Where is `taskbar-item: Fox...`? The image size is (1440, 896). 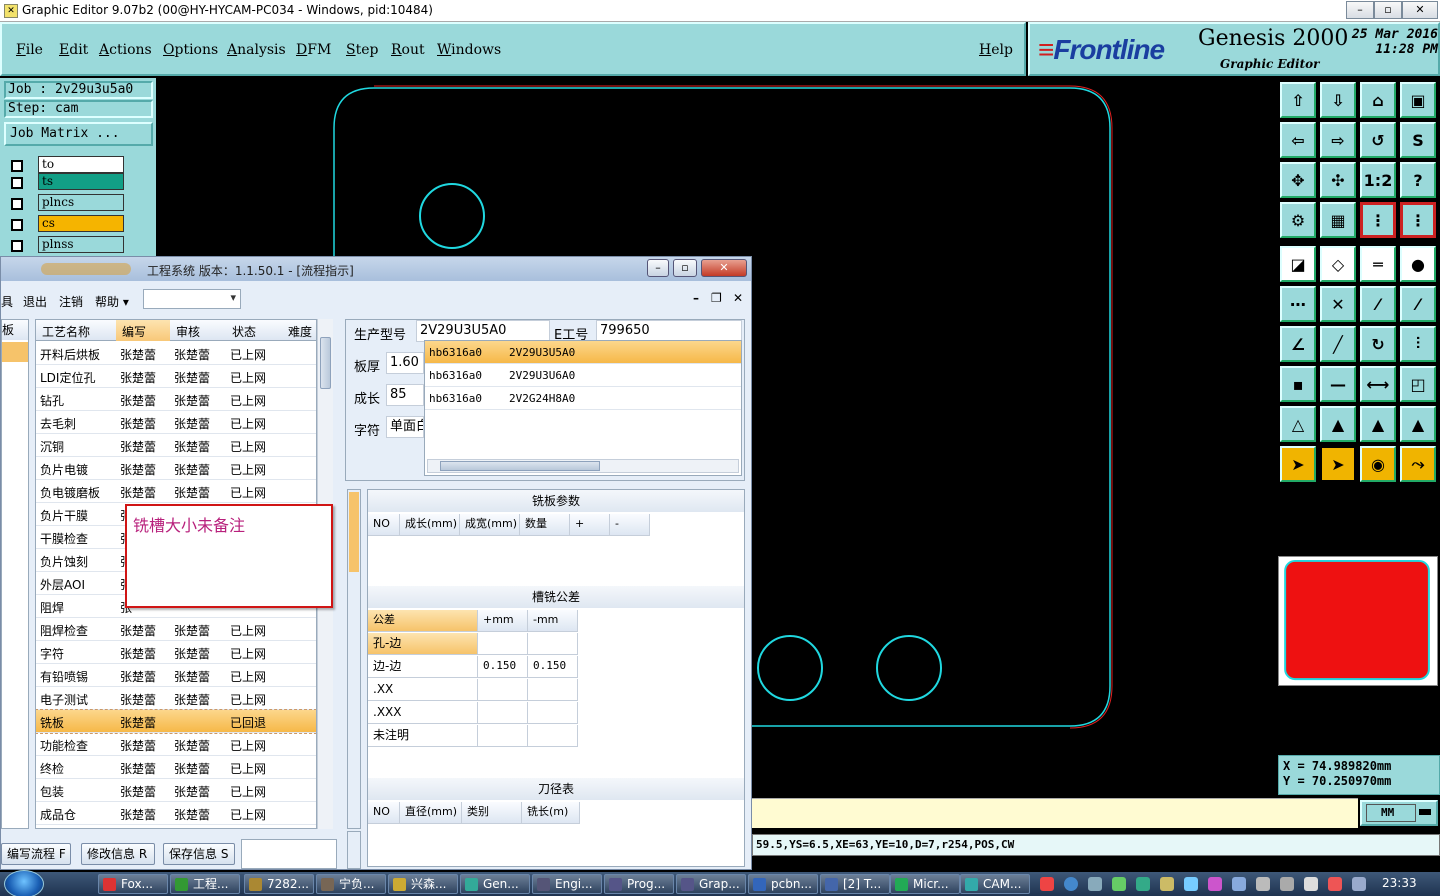 taskbar-item: Fox... is located at coordinates (133, 884).